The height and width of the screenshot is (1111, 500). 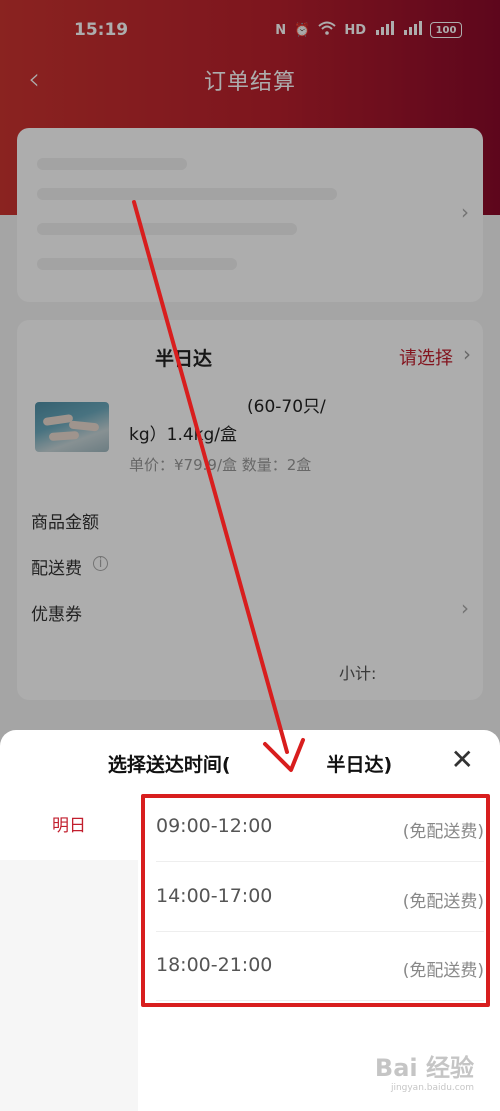 I want to click on watermark-logo: Bai 经验 jingyan.baidu.com, so click(x=424, y=1070).